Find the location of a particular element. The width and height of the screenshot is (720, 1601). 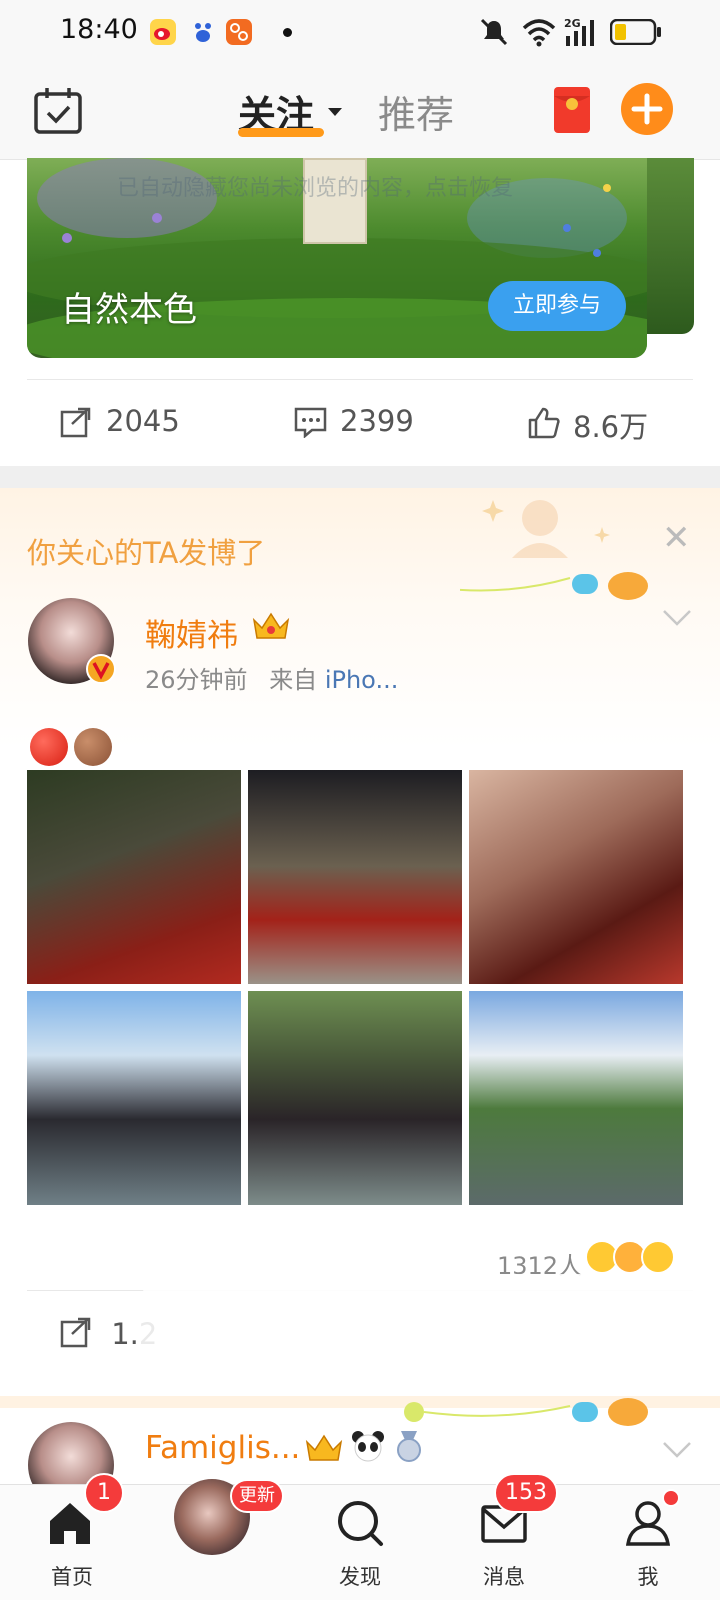

status-bar: 18:40 2G is located at coordinates (360, 33).